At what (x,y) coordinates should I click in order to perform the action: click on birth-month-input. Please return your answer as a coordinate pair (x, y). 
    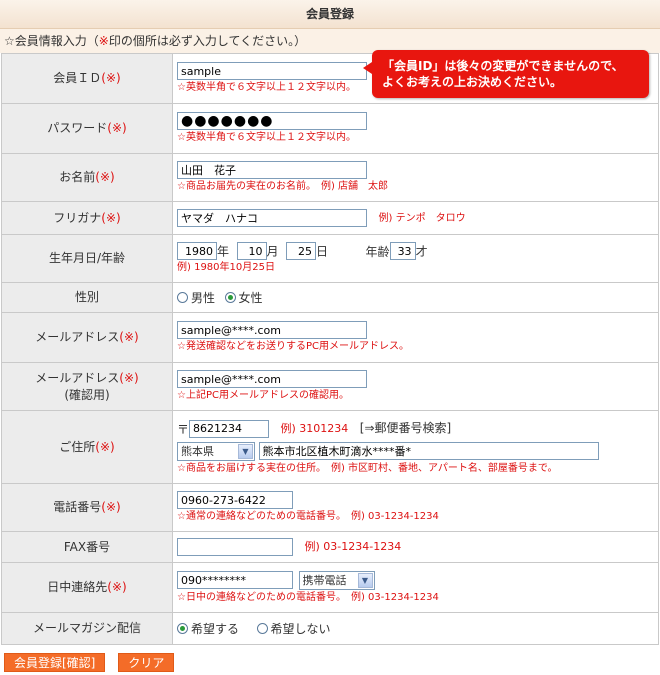
    Looking at the image, I should click on (251, 251).